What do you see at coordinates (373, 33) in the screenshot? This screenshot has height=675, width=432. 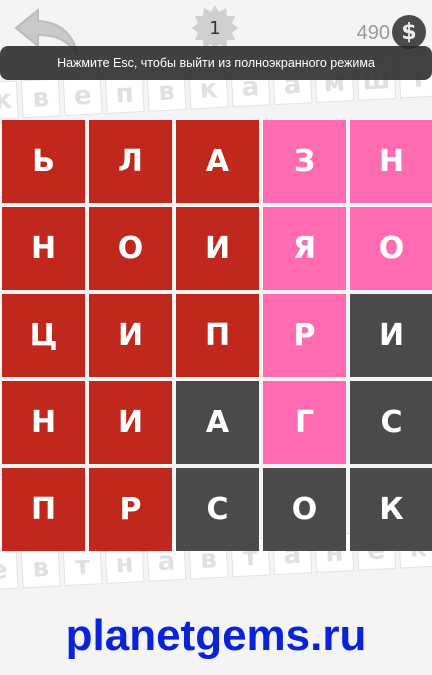 I see `coin-count: 490` at bounding box center [373, 33].